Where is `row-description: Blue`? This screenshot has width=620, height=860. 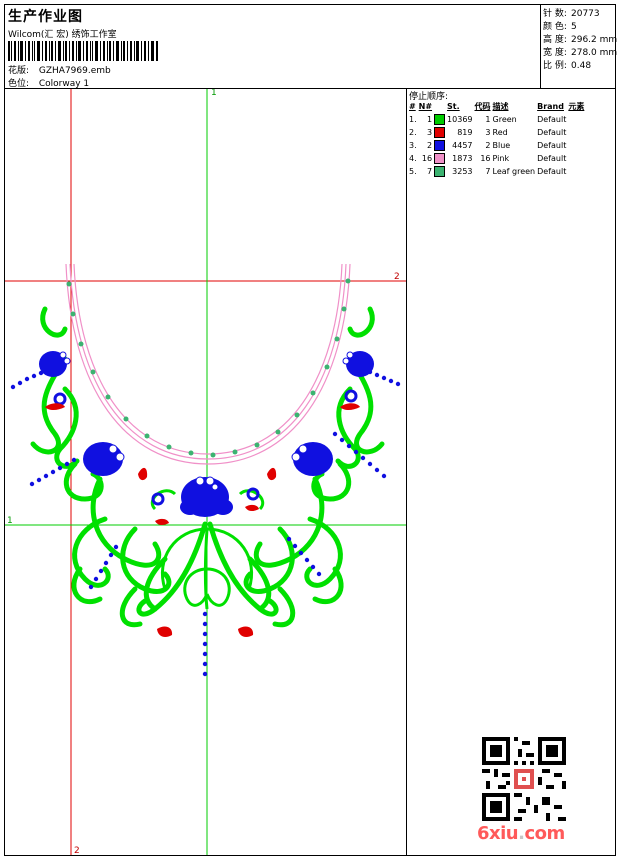 row-description: Blue is located at coordinates (501, 145).